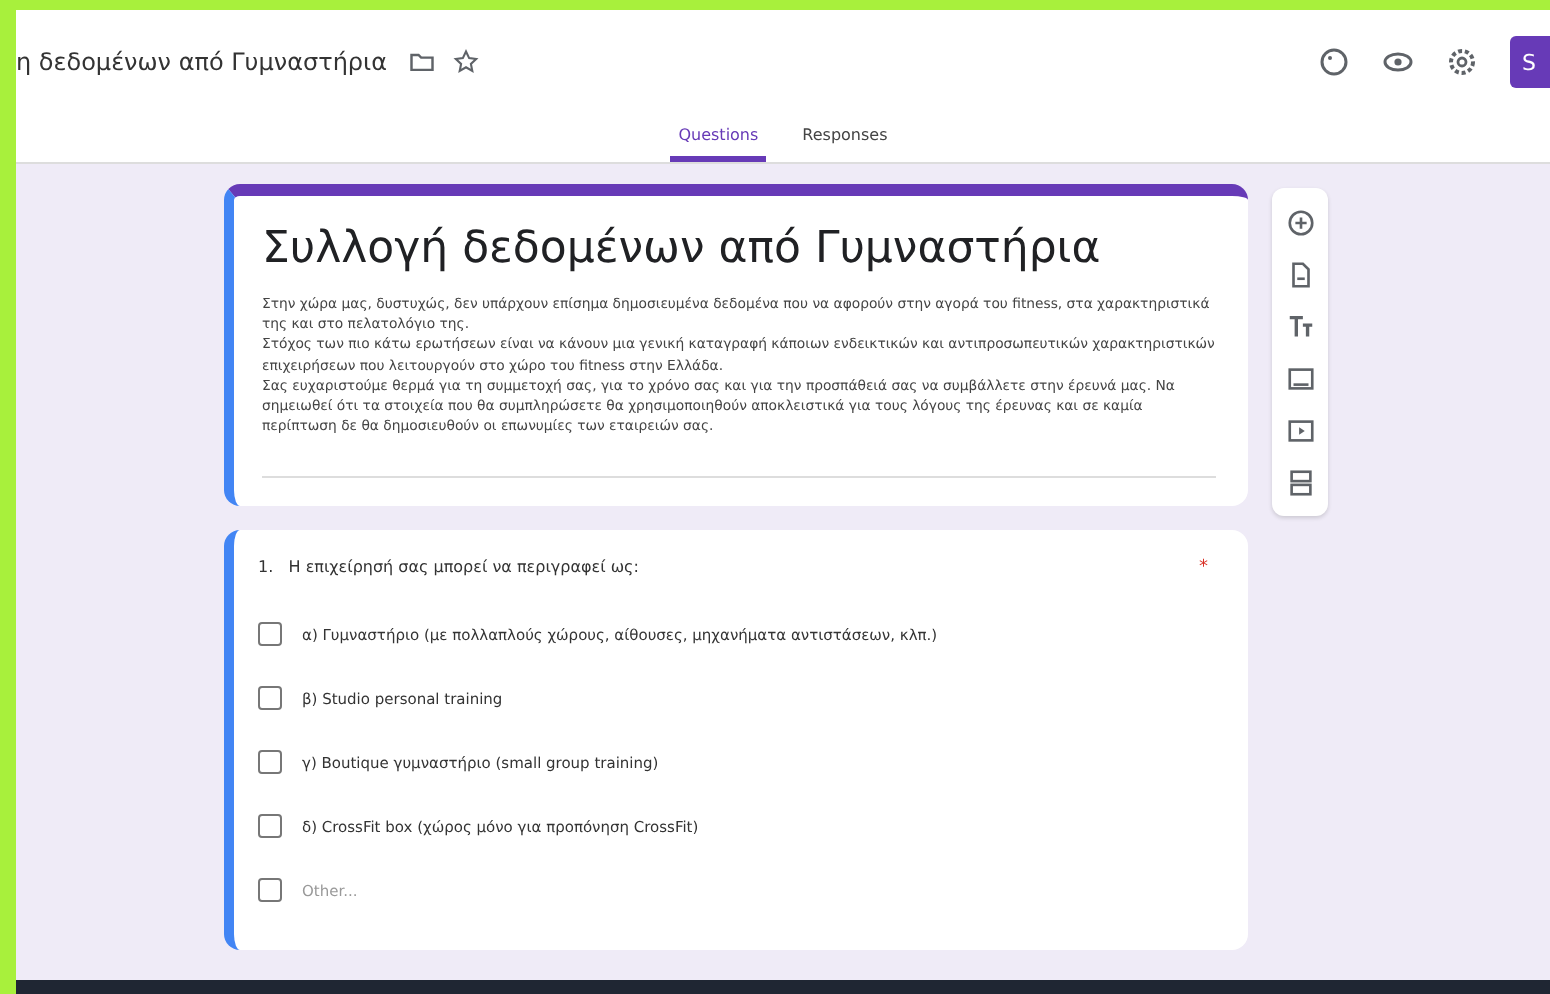  What do you see at coordinates (1300, 378) in the screenshot?
I see `image-icon` at bounding box center [1300, 378].